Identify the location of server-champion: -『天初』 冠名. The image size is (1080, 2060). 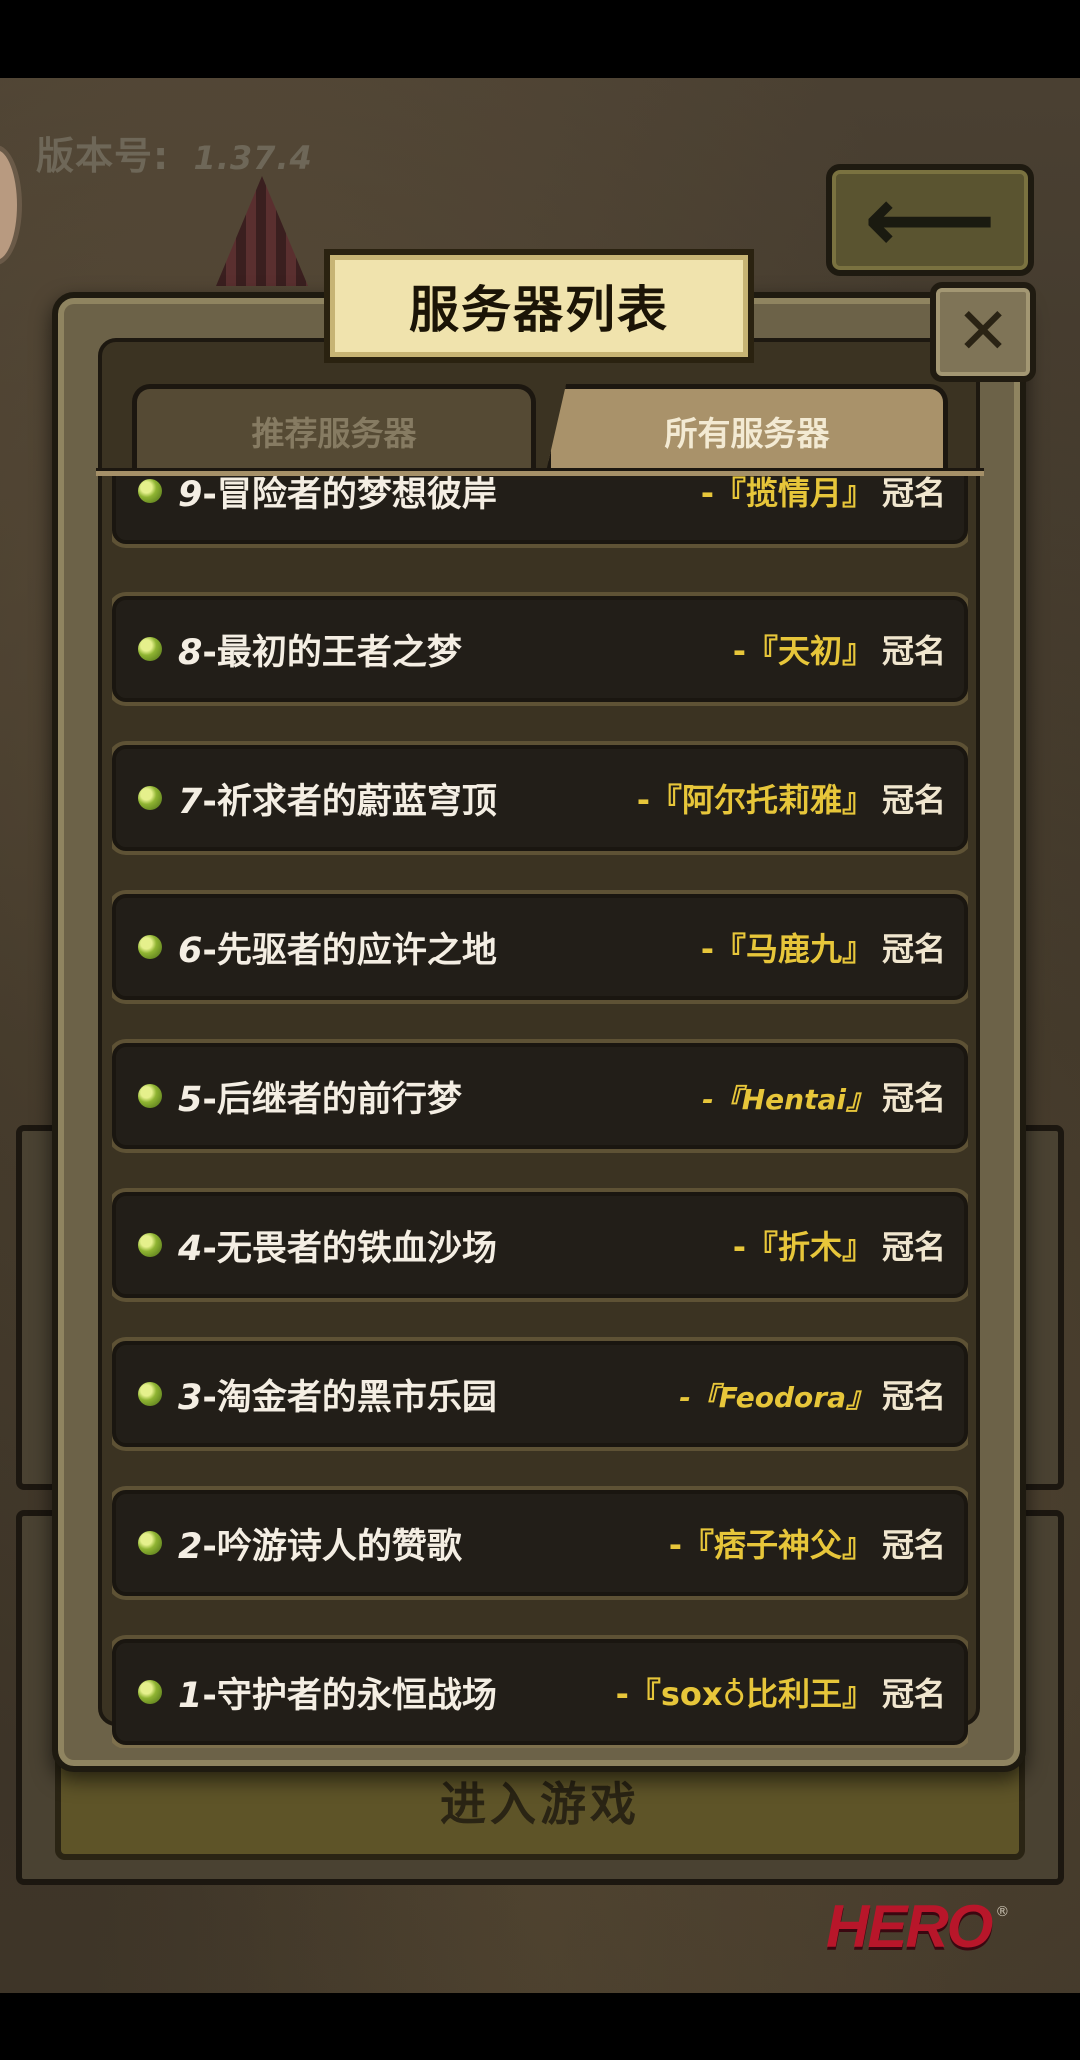
(839, 651).